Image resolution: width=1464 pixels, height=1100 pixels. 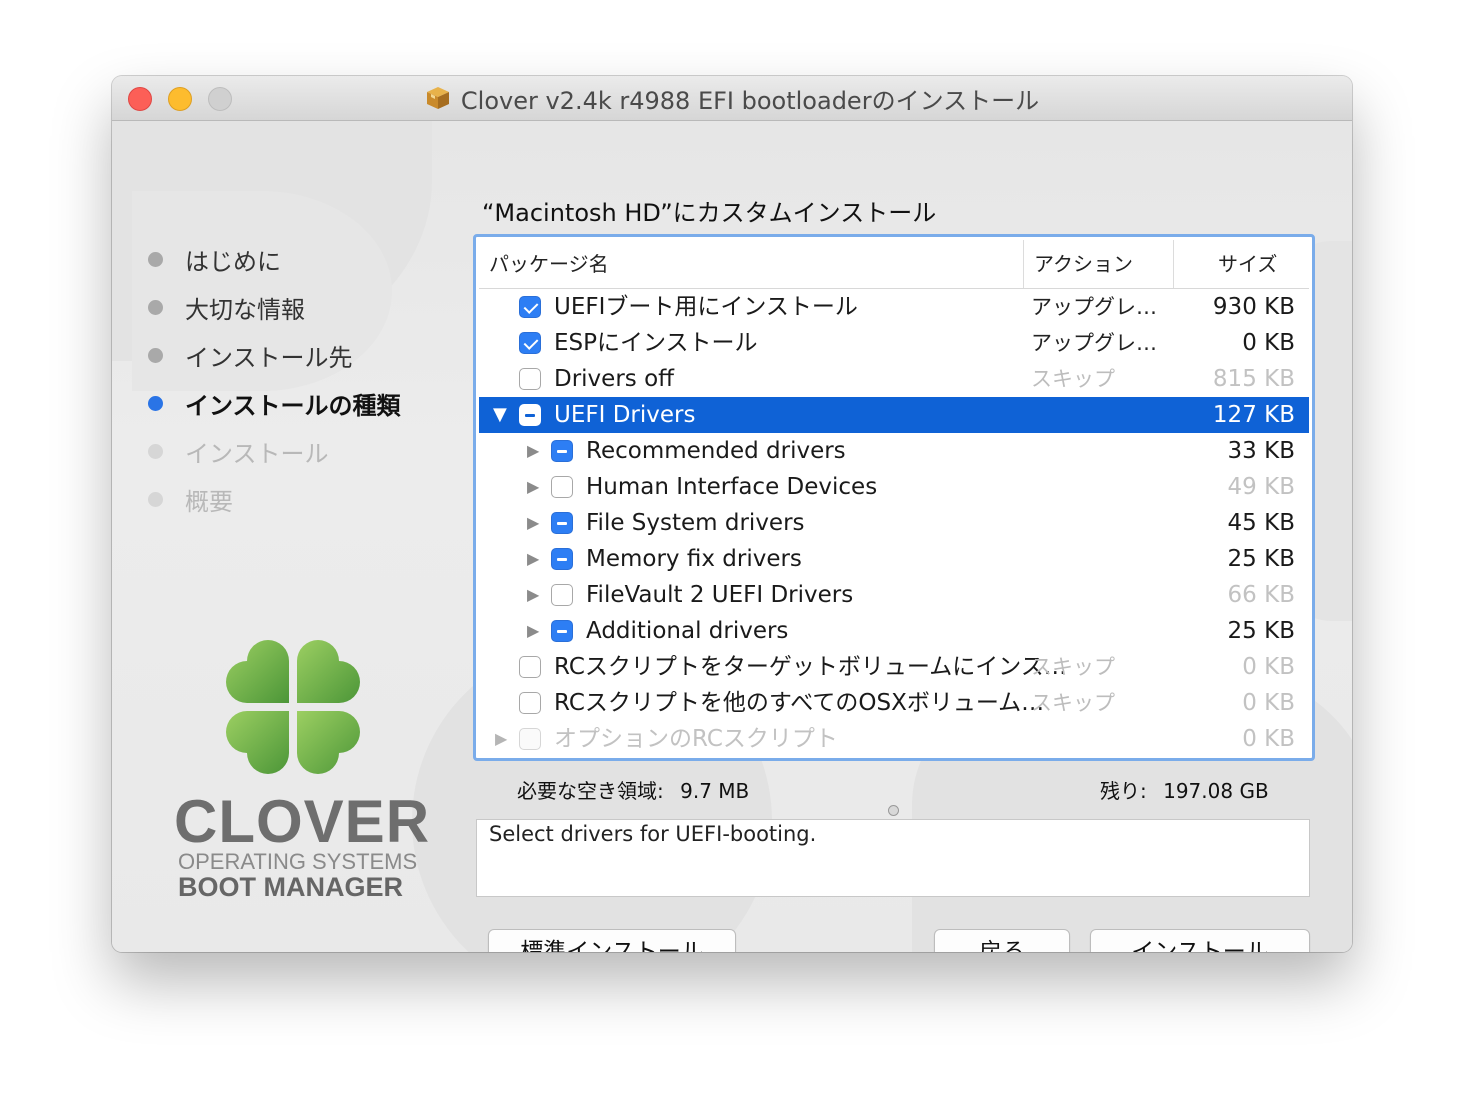 I want to click on description-box: Select drivers for UEFI-booting., so click(x=893, y=858).